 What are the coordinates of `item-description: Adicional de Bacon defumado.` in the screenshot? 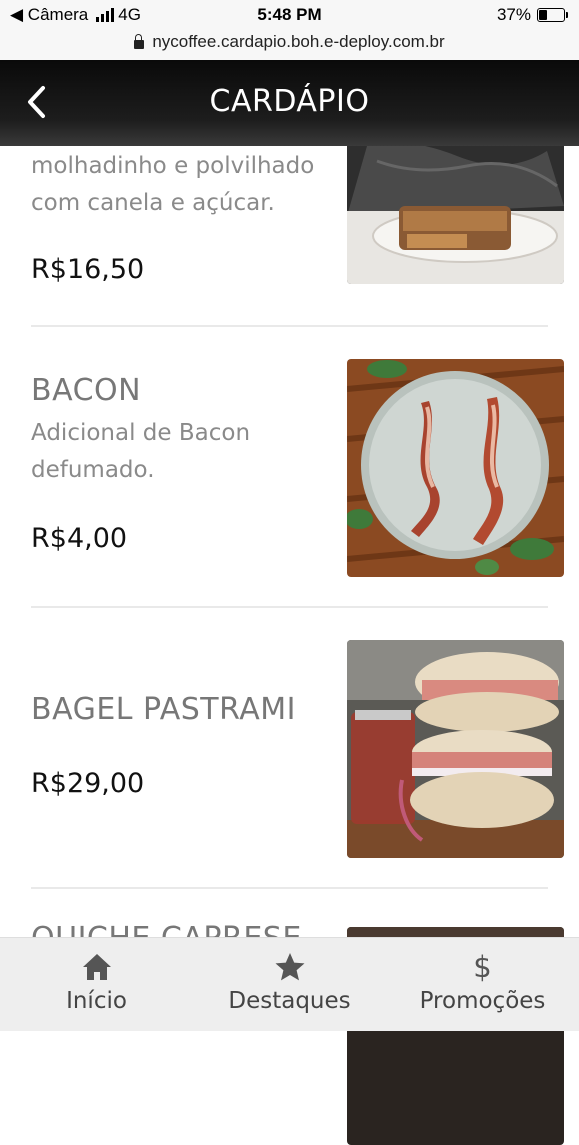 It's located at (141, 451).